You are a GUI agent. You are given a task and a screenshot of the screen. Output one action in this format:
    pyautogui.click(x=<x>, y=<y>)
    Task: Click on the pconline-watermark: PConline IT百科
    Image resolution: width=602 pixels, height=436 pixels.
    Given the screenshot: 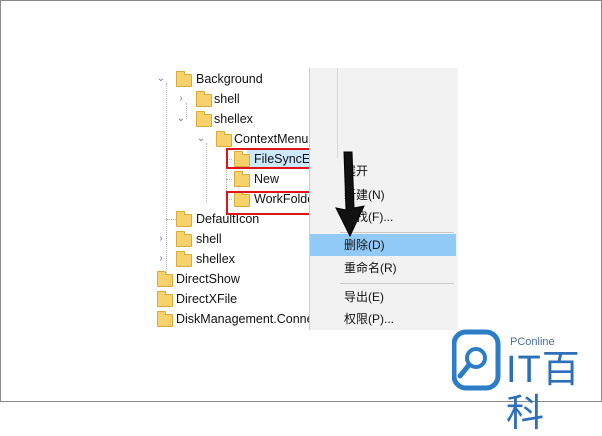 What is the action you would take?
    pyautogui.click(x=527, y=378)
    